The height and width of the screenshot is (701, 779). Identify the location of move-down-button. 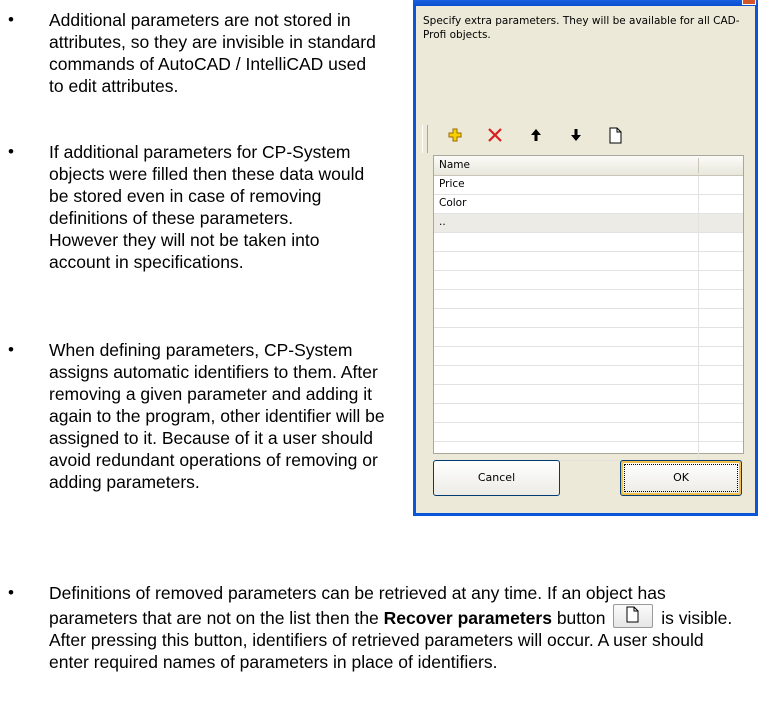
(576, 135).